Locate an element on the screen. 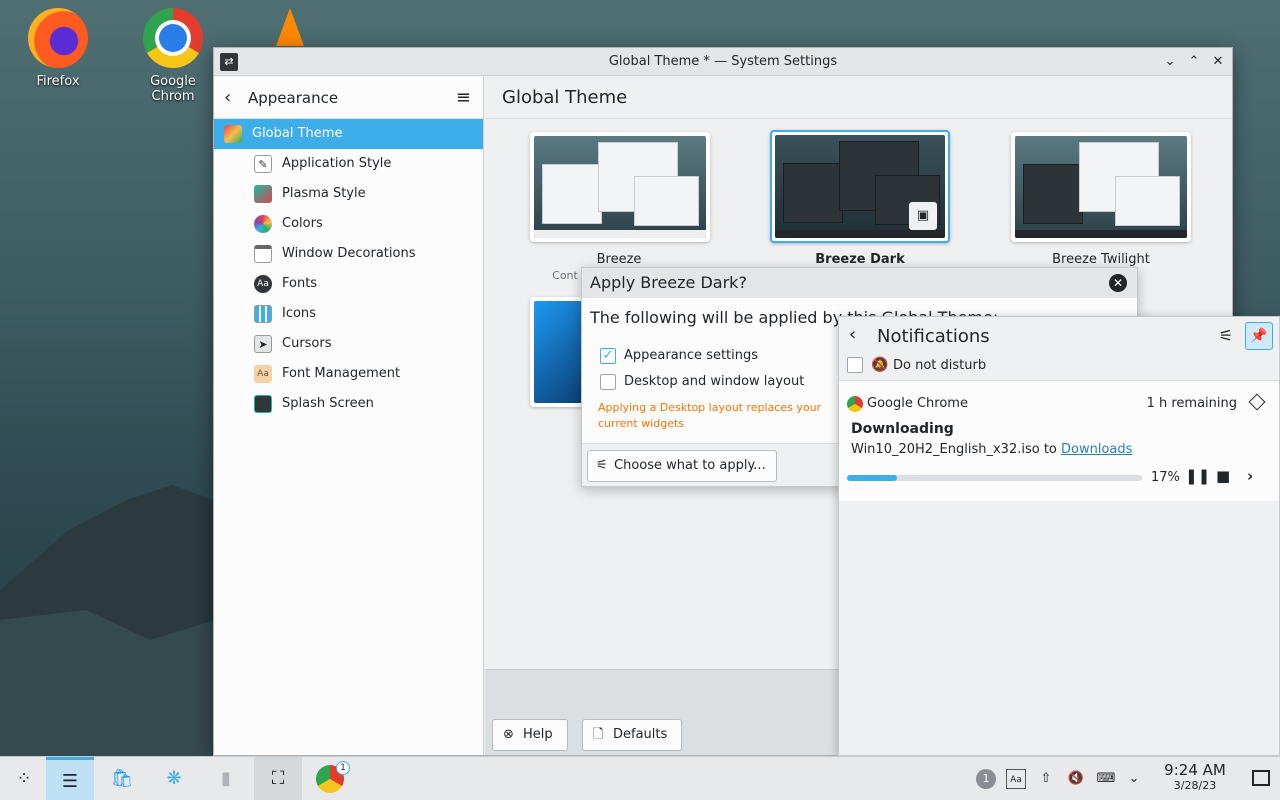  sidebar-item-icons: Icons is located at coordinates (348, 314).